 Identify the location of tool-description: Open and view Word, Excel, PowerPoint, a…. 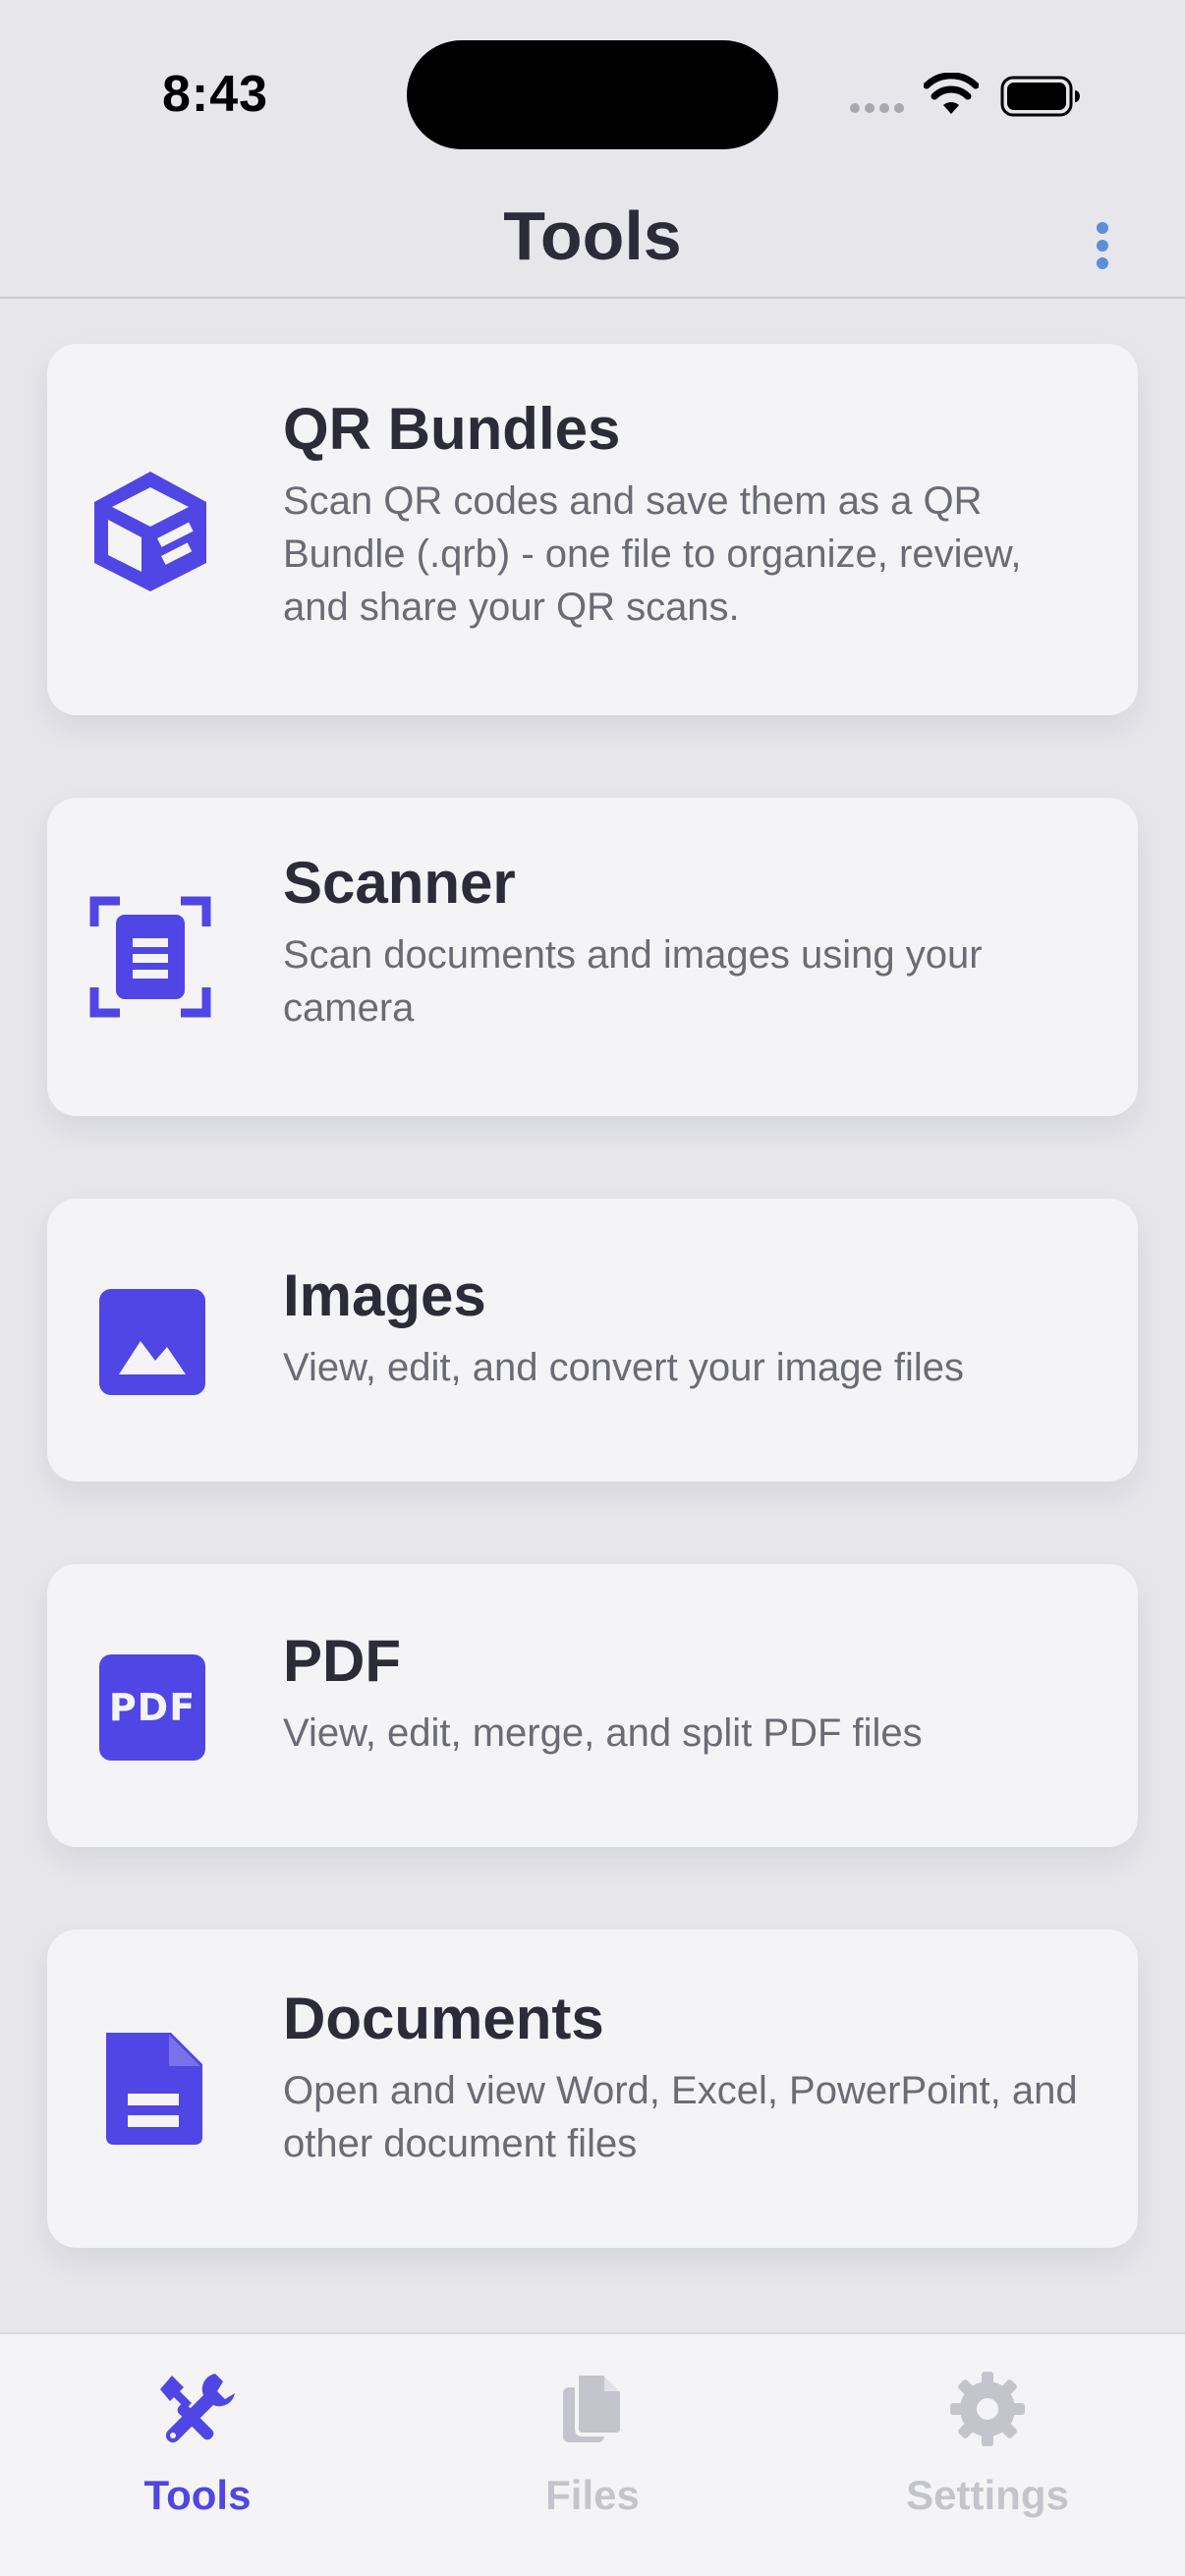
(681, 2117).